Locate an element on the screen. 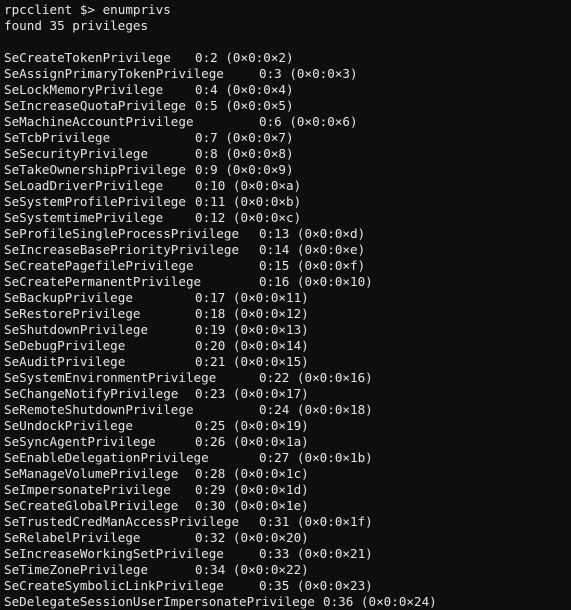  privilege-name: SeDebugPrivilege is located at coordinates (65, 345).